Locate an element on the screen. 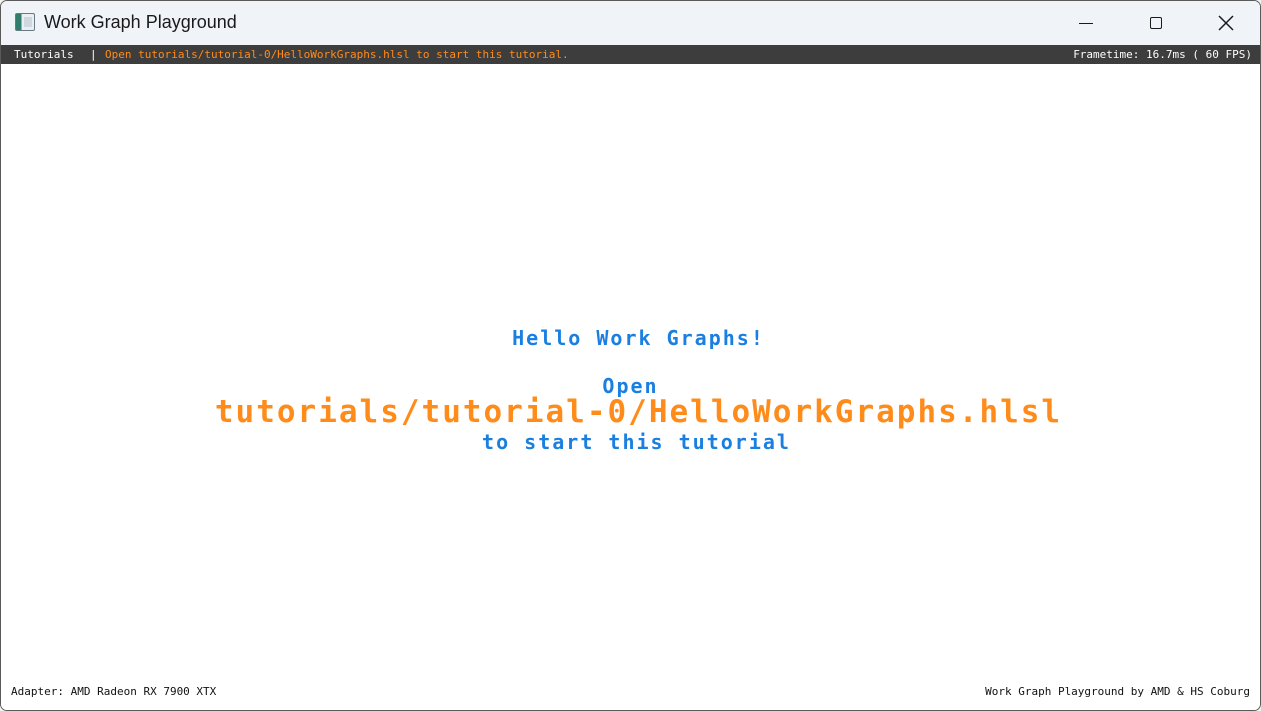  close-button is located at coordinates (1225, 23).